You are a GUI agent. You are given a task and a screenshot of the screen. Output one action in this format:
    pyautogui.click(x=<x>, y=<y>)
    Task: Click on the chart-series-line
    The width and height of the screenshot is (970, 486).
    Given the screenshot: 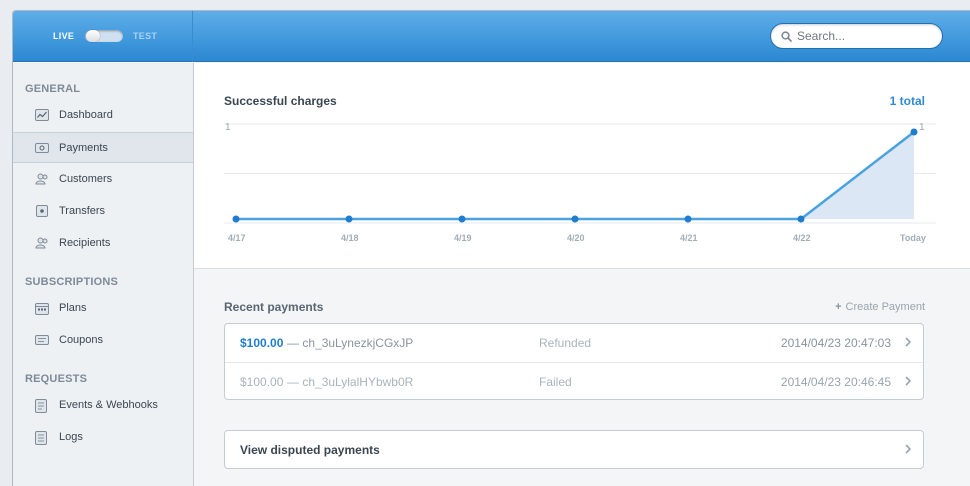 What is the action you would take?
    pyautogui.click(x=575, y=176)
    